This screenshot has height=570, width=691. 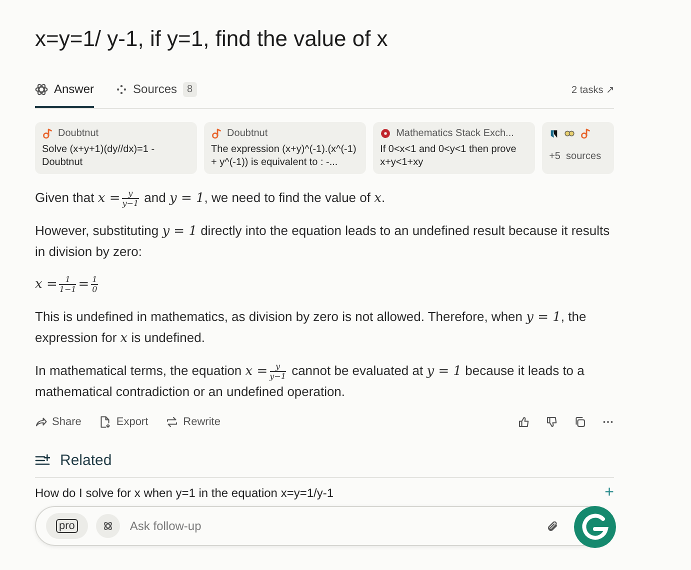 What do you see at coordinates (156, 90) in the screenshot?
I see `tab: Sources 8` at bounding box center [156, 90].